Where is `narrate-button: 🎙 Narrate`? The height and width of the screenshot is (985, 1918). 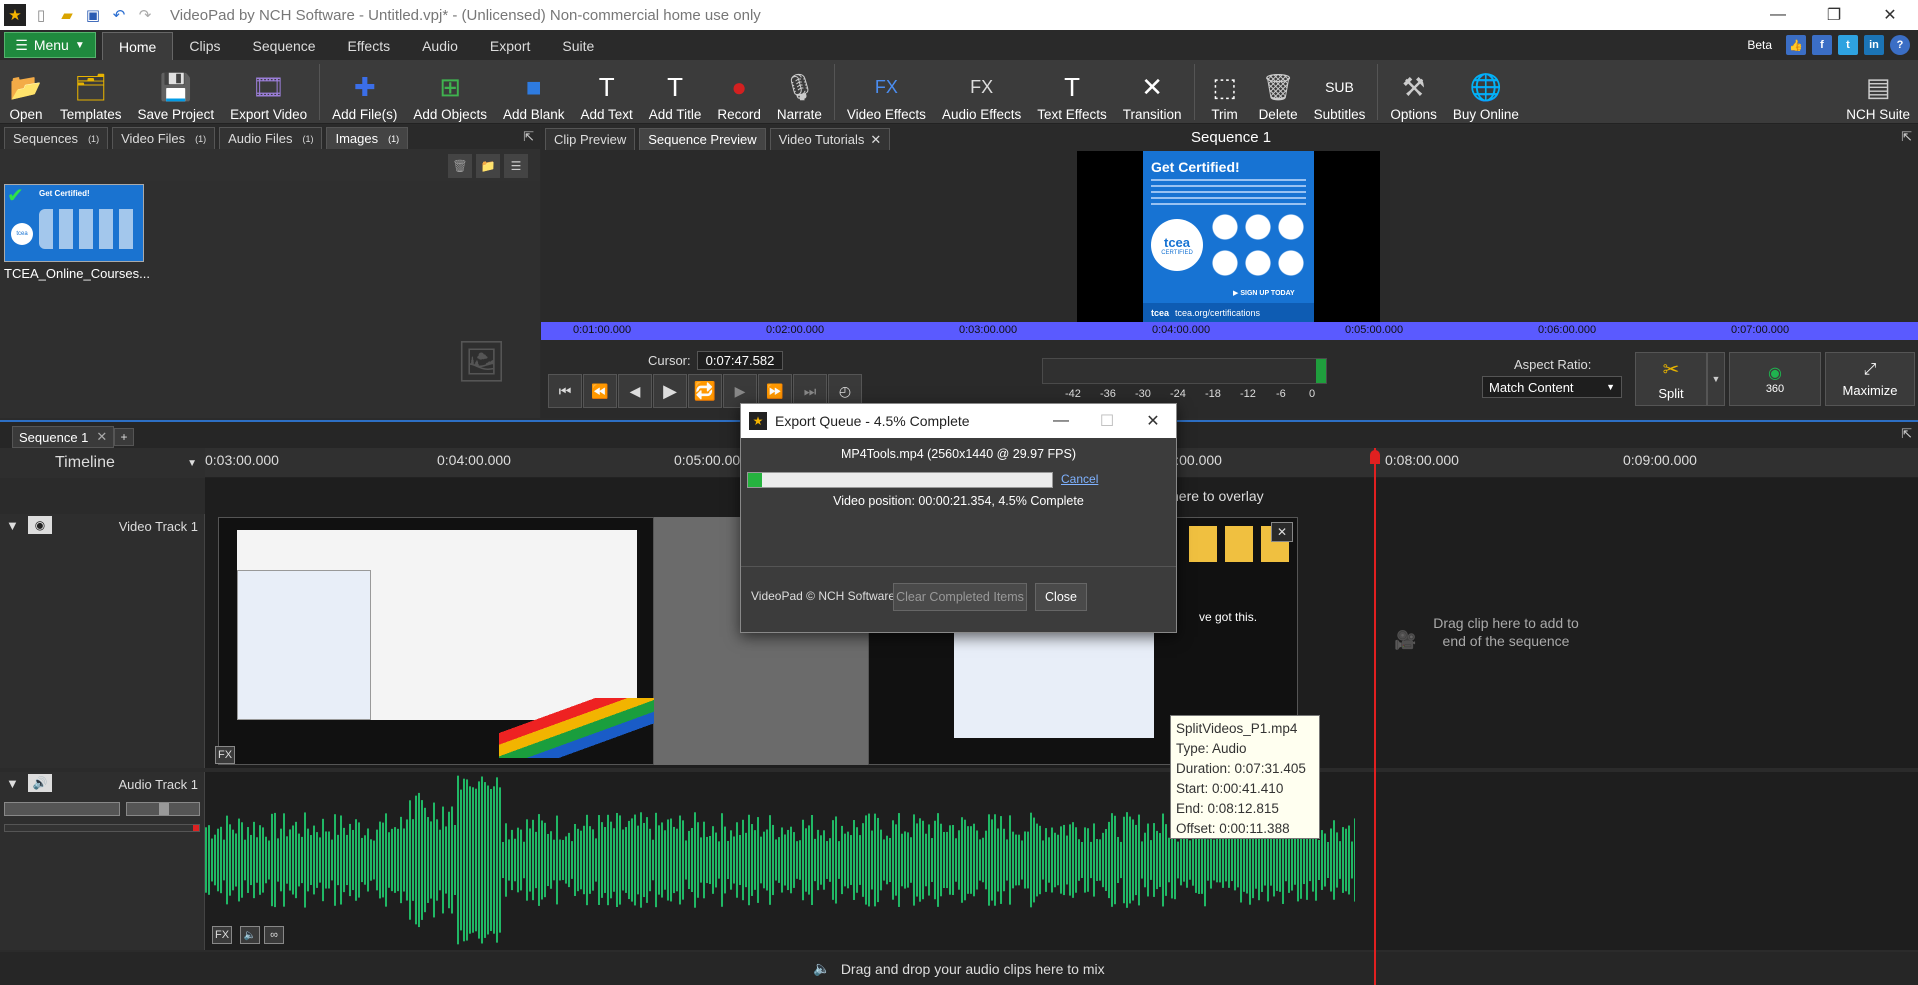 narrate-button: 🎙 Narrate is located at coordinates (799, 91).